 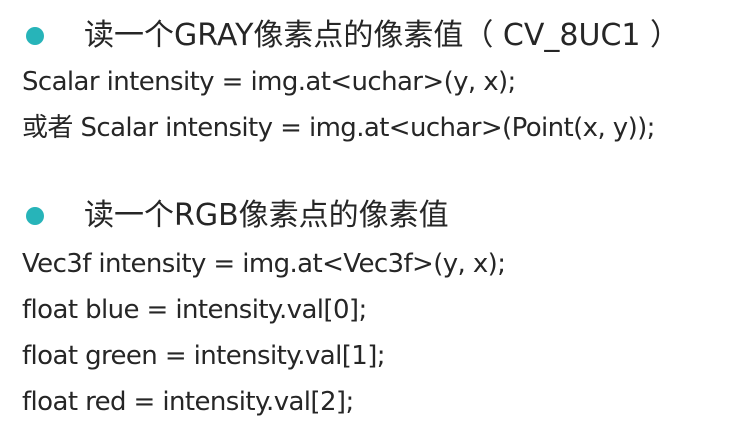 I want to click on section-rgb-title: 读一个RGB像素点的像素值, so click(x=266, y=215).